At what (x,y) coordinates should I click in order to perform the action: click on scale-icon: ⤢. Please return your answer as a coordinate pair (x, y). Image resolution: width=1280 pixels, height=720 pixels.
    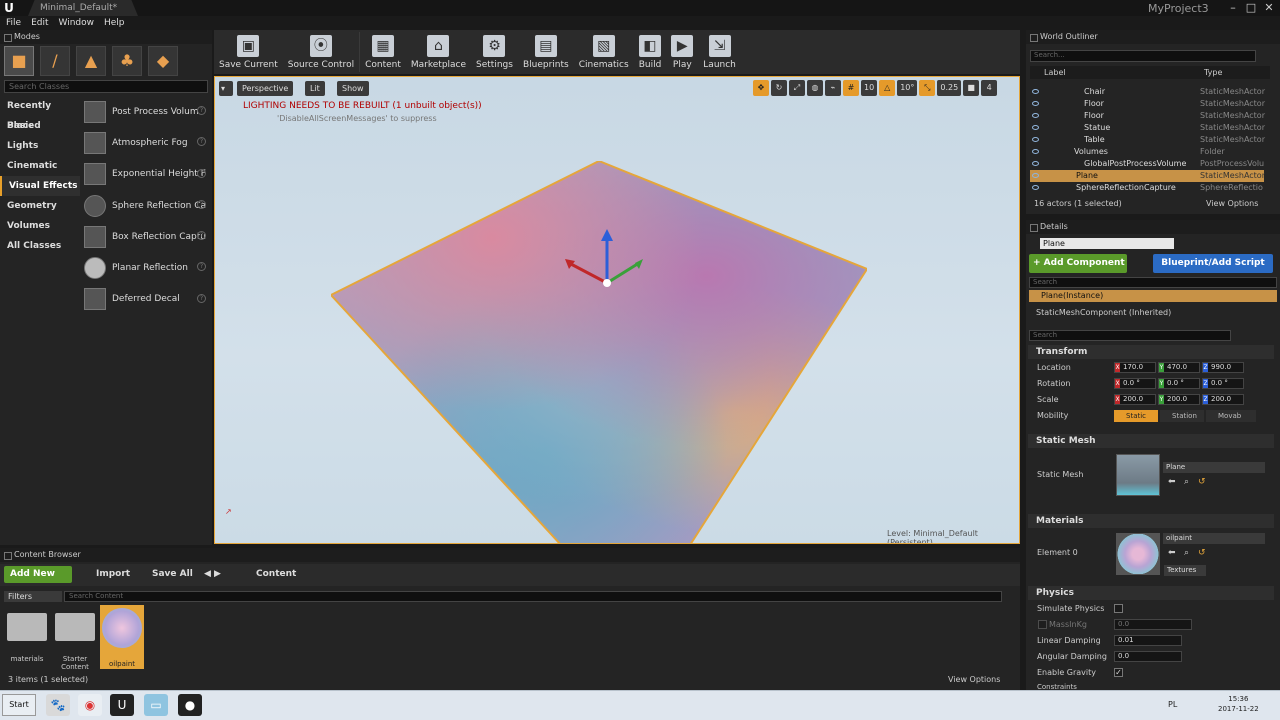
    Looking at the image, I should click on (797, 88).